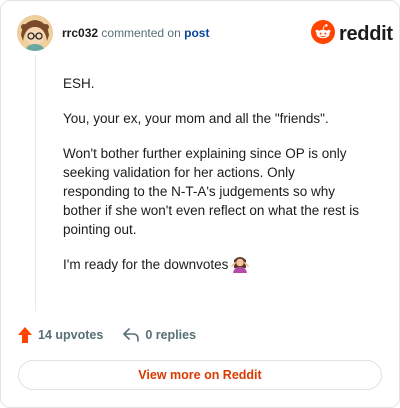  I want to click on commented-on-label: commented on, so click(141, 33).